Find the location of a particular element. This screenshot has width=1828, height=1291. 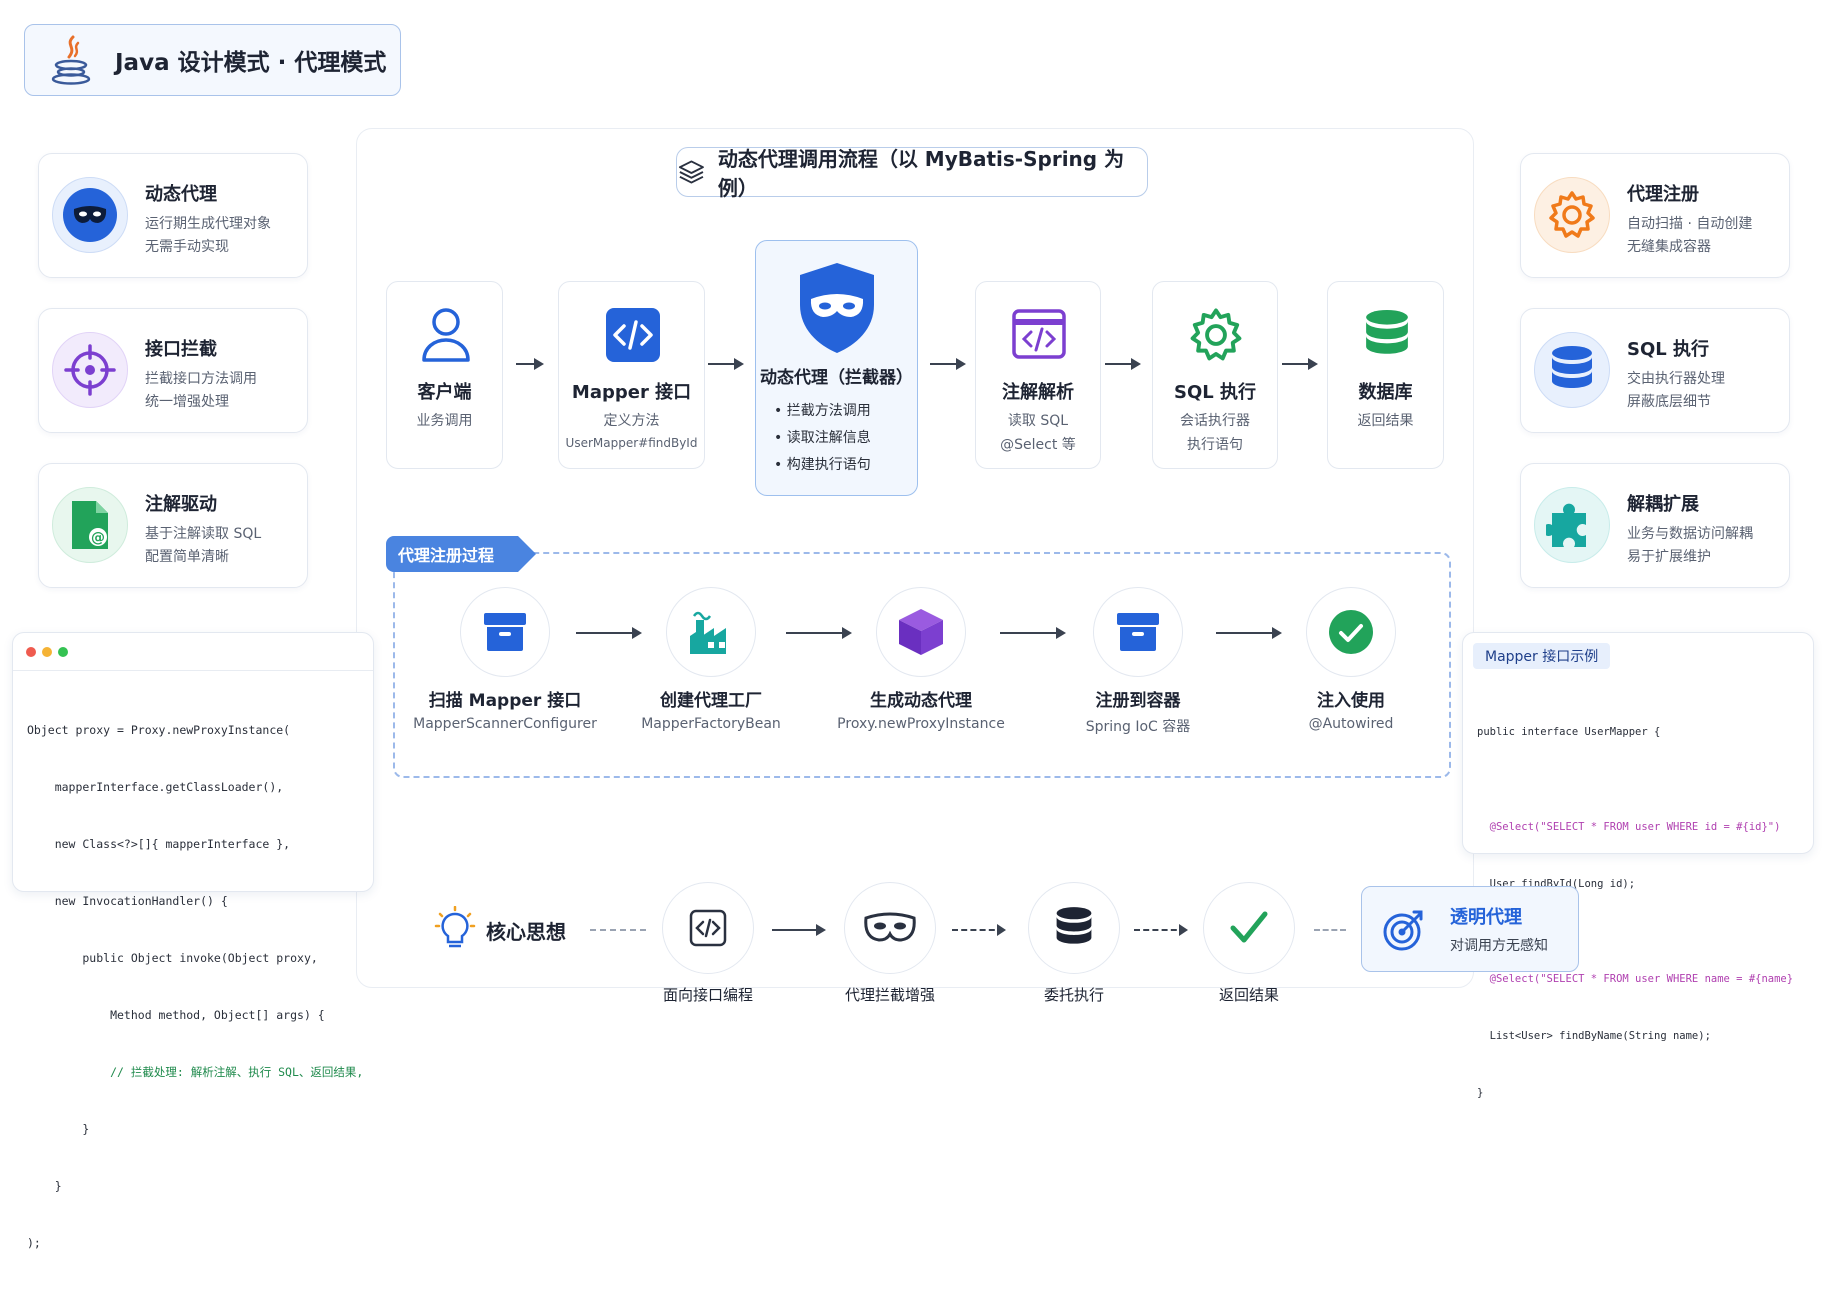

puzzle-icon is located at coordinates (1572, 525).